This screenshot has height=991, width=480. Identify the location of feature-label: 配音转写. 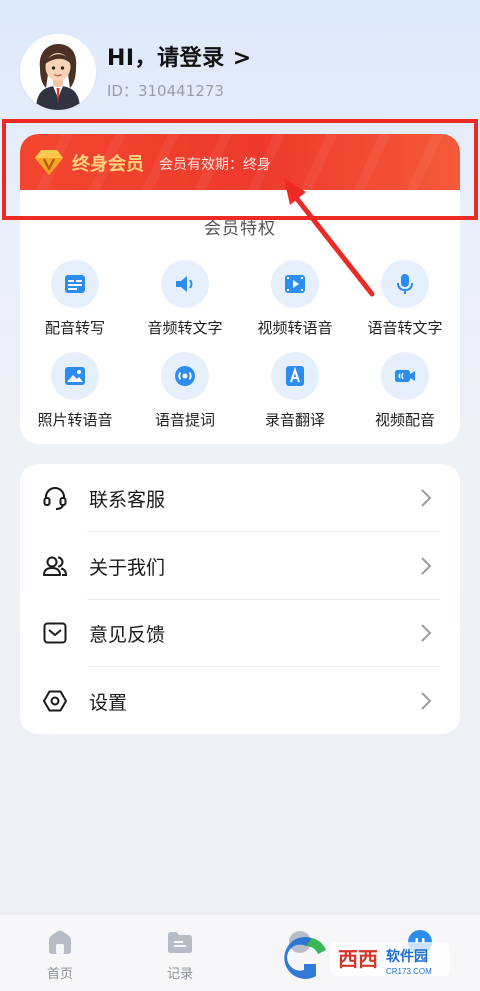
(74, 328).